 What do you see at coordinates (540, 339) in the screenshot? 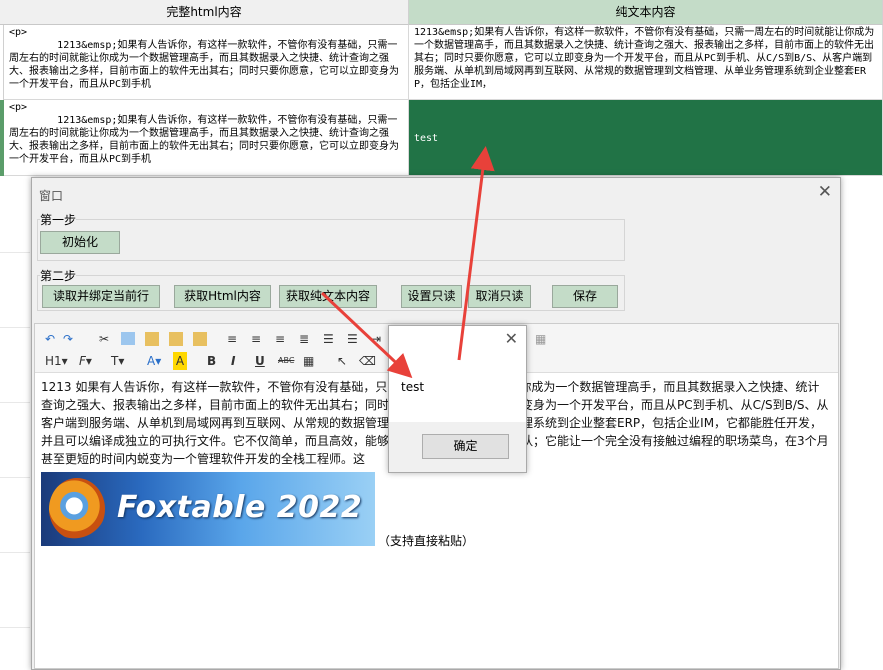
I see `table-icon: ▦` at bounding box center [540, 339].